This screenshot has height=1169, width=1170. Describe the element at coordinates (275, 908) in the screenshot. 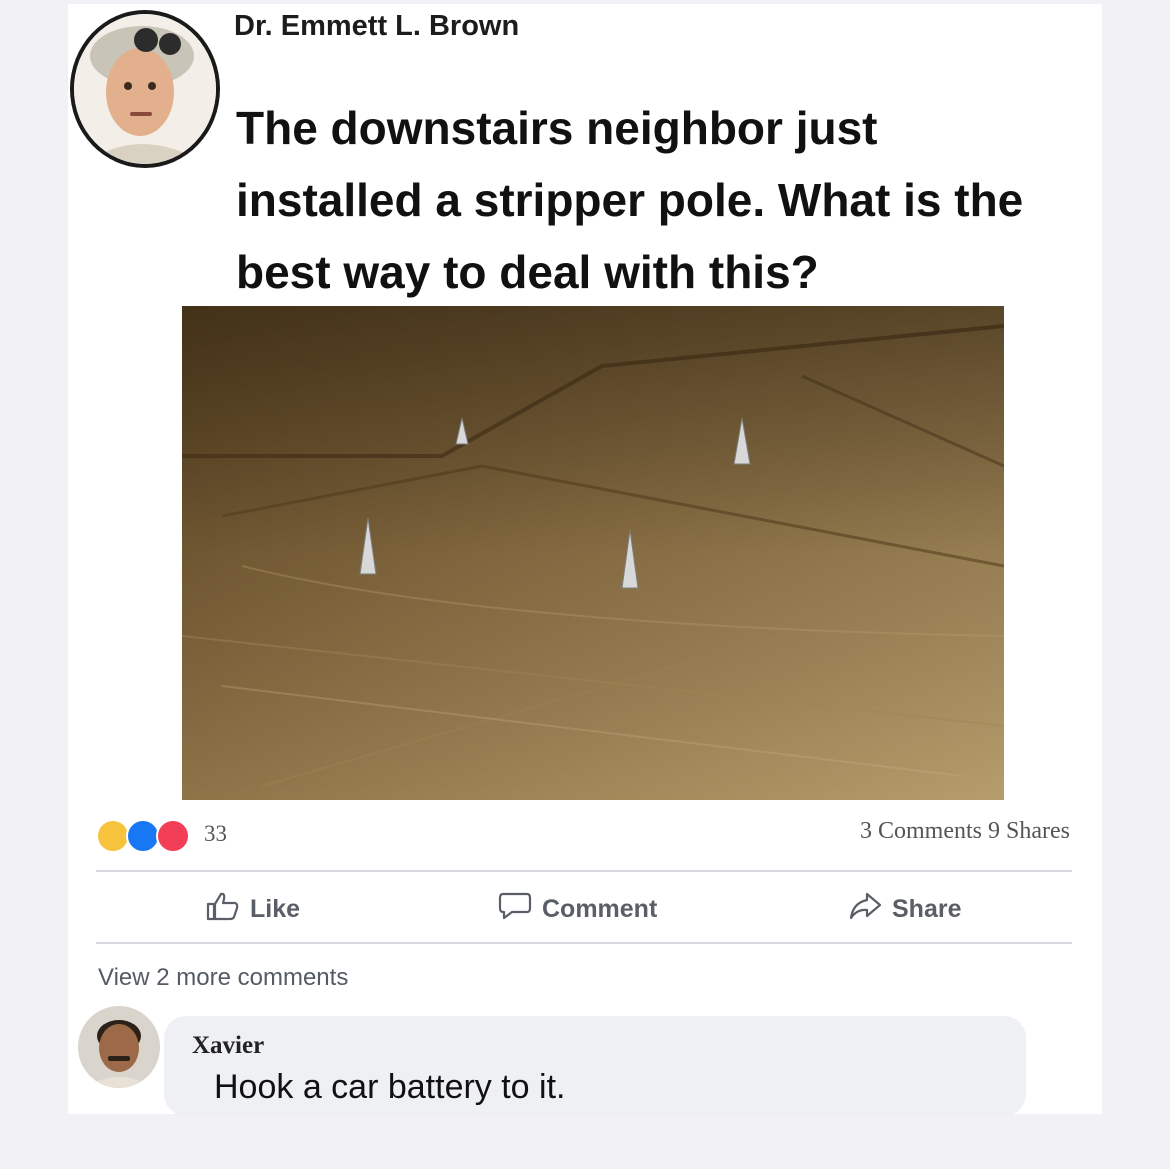

I see `like-label: Like` at that location.